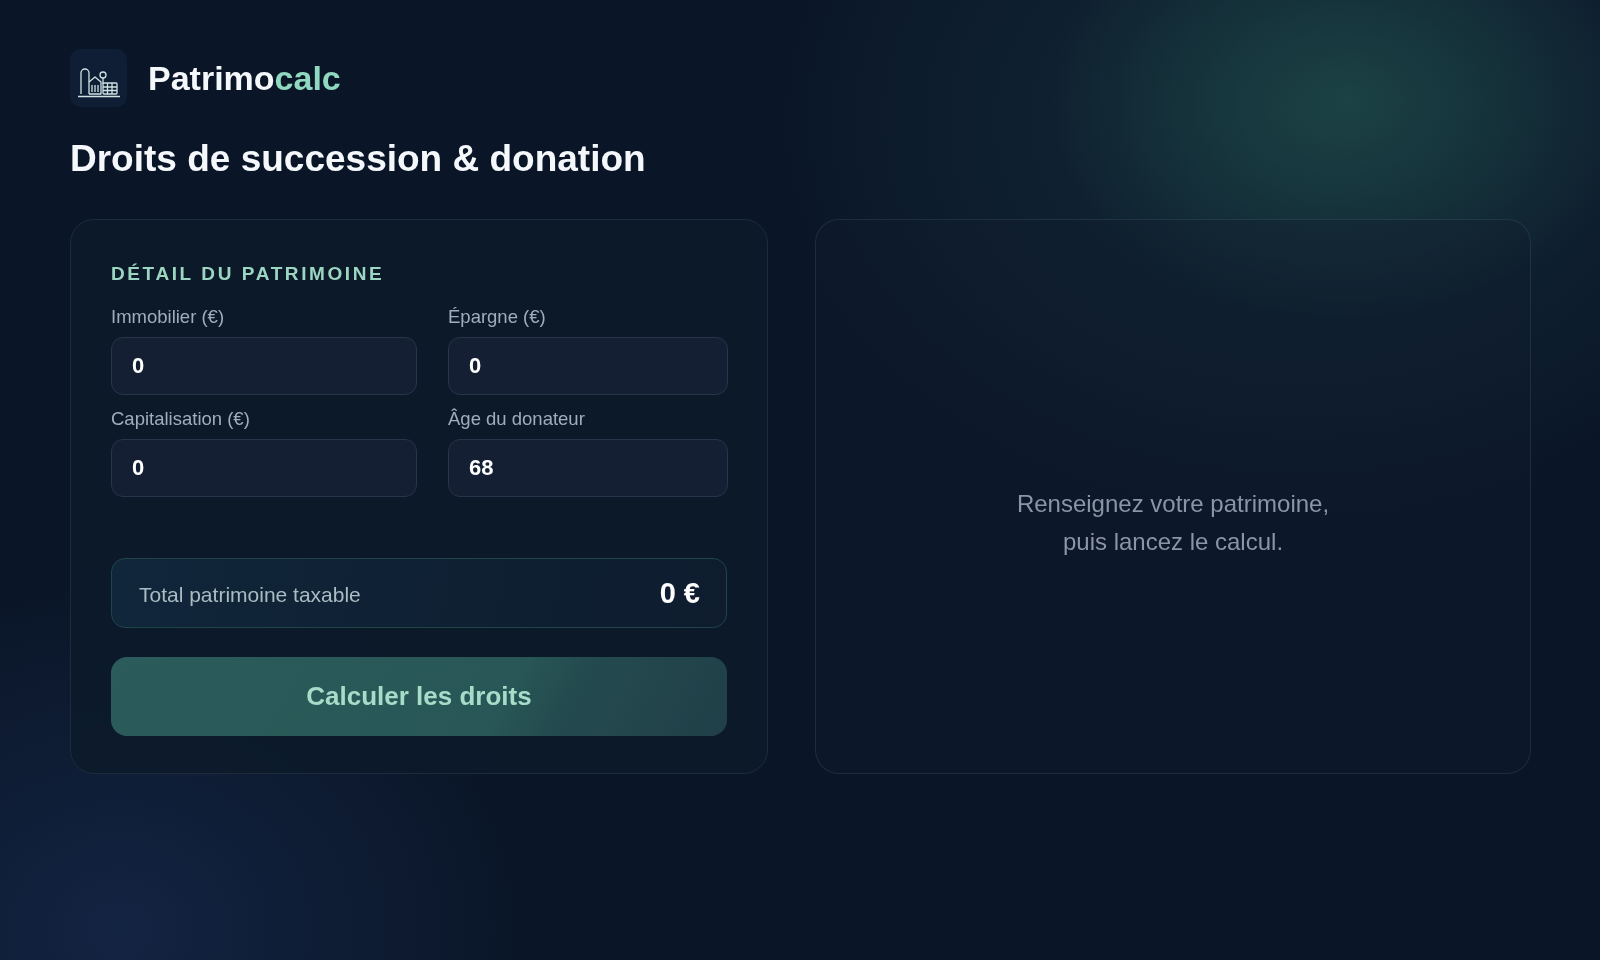 The width and height of the screenshot is (1600, 960). What do you see at coordinates (1173, 522) in the screenshot?
I see `empty-state-message: Renseignez votre patrimoine, puis lancez le calcul.` at bounding box center [1173, 522].